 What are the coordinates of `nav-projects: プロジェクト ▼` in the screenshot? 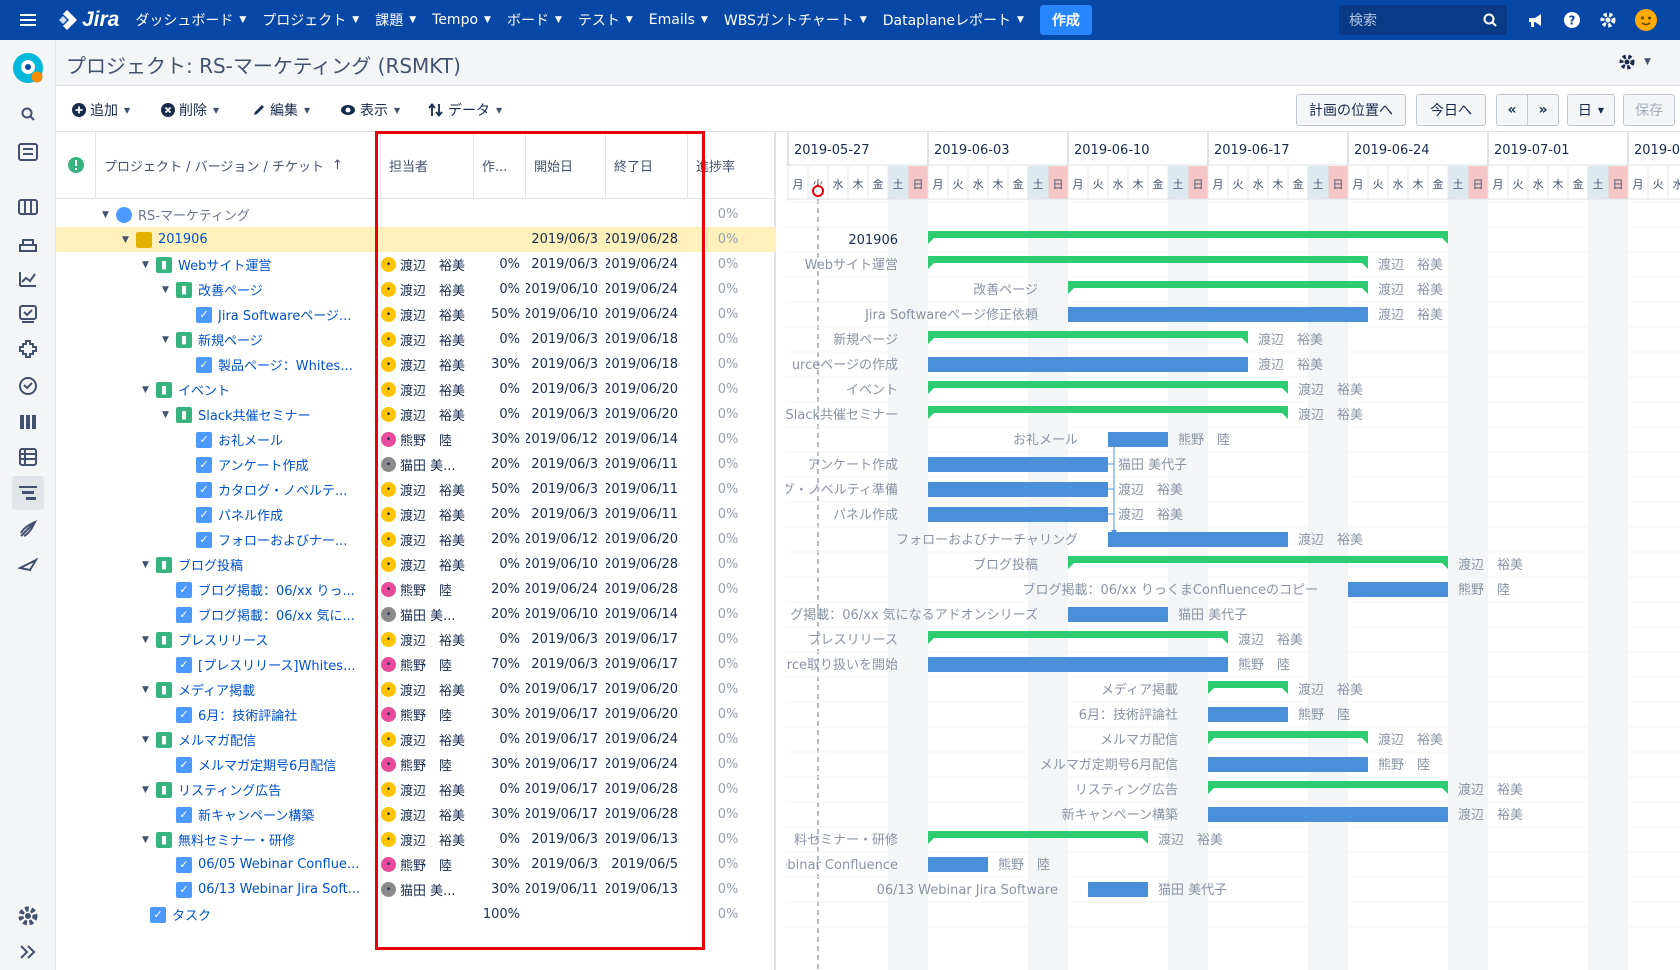 It's located at (310, 20).